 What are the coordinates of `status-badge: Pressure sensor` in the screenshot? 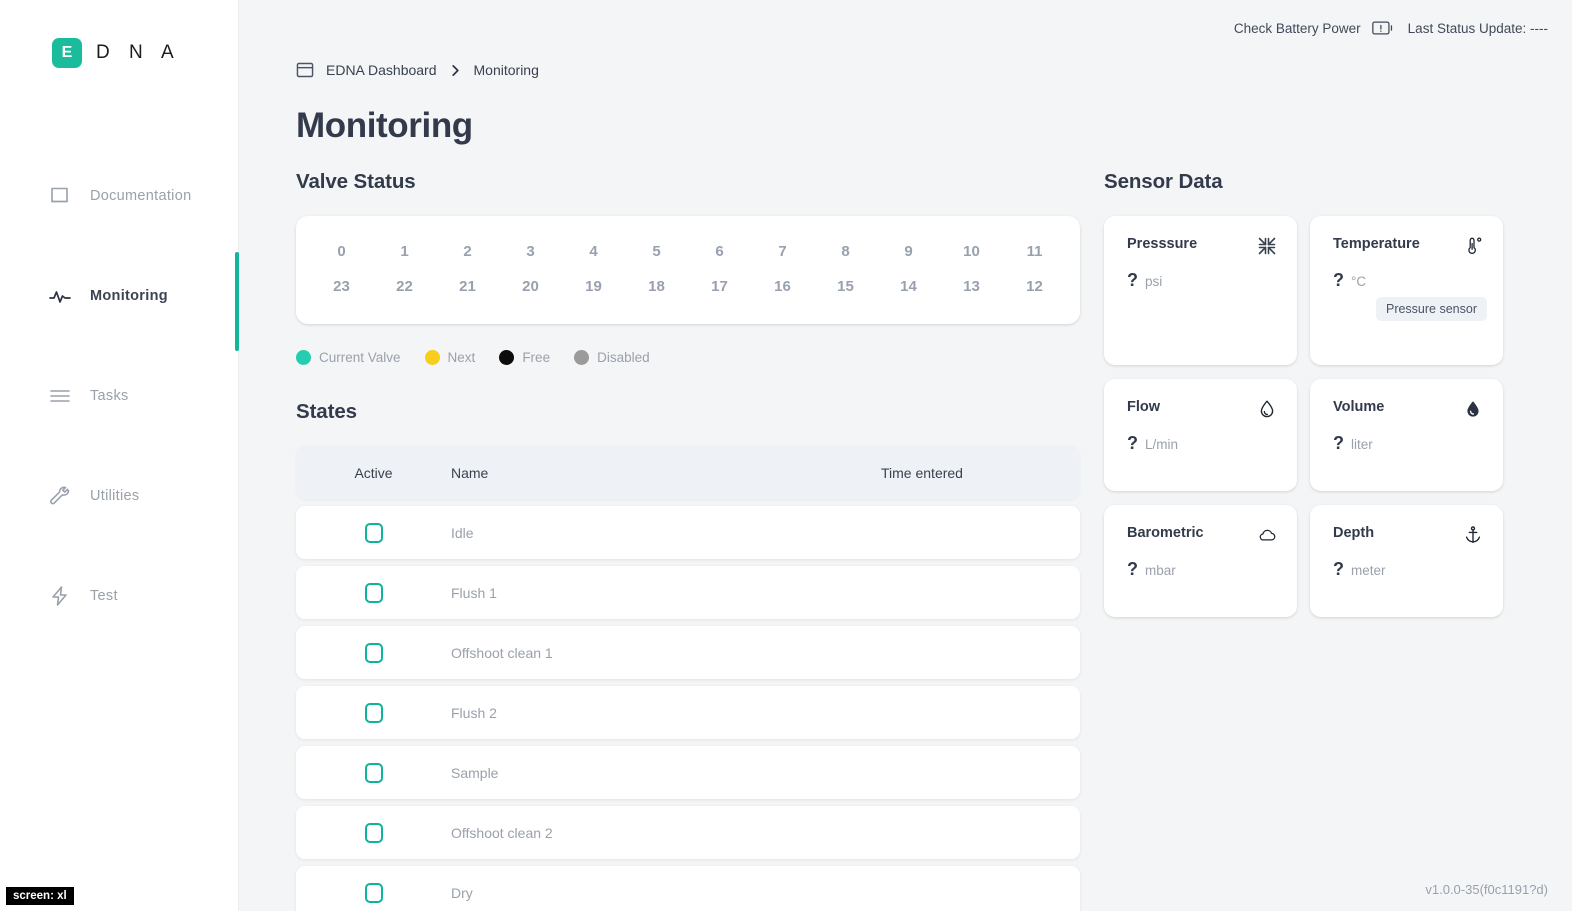 It's located at (1431, 309).